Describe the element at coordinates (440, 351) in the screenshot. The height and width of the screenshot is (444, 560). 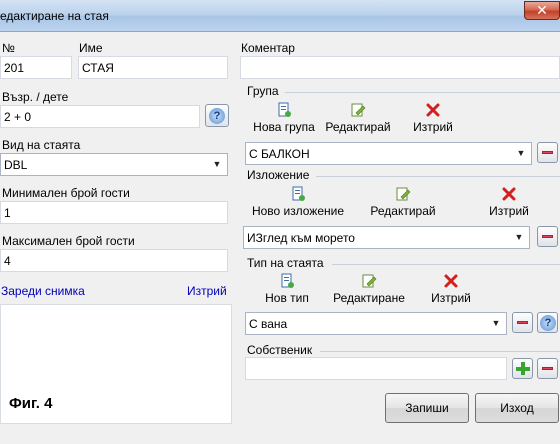
I see `owner-divider` at that location.